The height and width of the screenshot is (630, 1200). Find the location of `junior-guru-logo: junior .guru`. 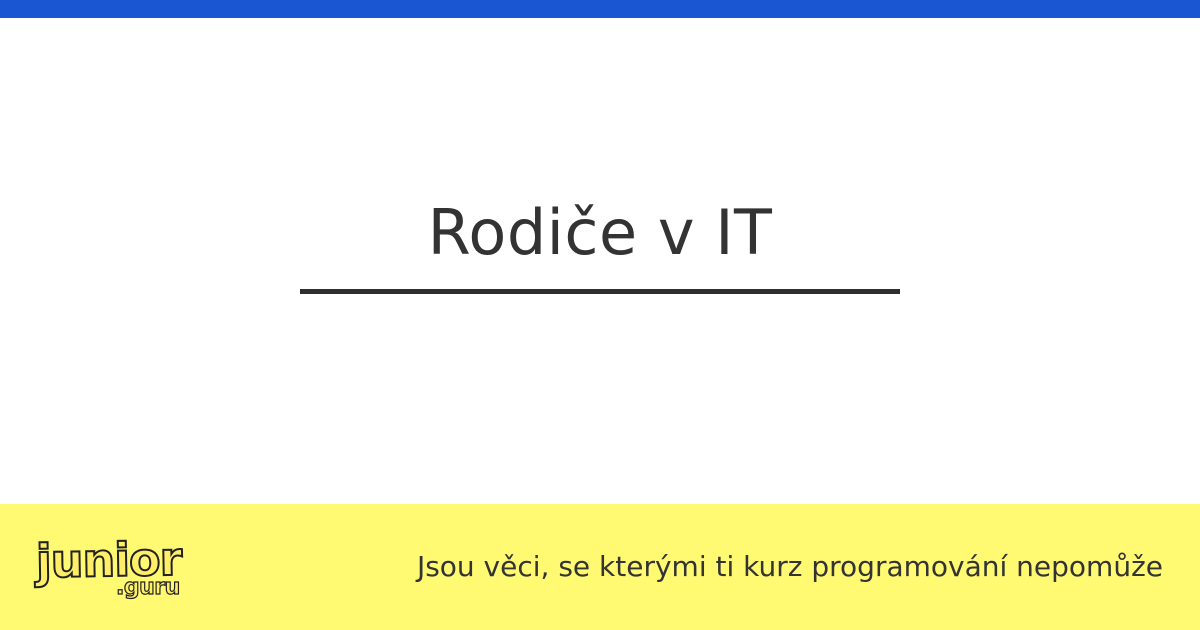

junior-guru-logo: junior .guru is located at coordinates (115, 566).